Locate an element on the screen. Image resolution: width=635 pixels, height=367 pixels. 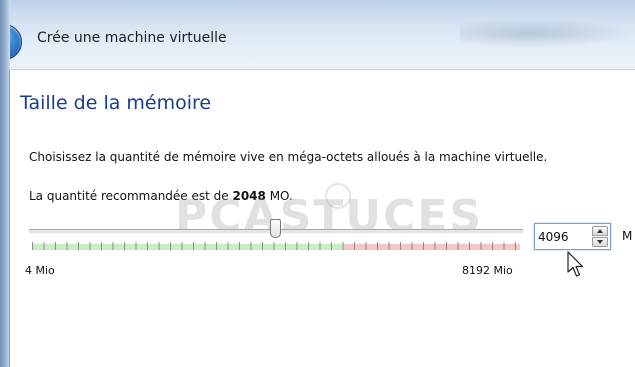
mouse-pointer-icon is located at coordinates (575, 264).